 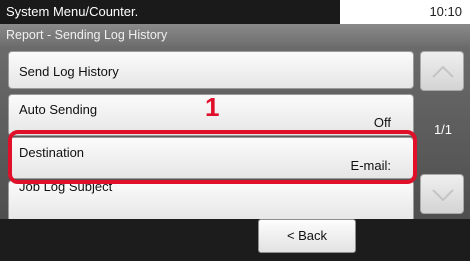 What do you see at coordinates (69, 71) in the screenshot?
I see `list-item-label: Send Log History` at bounding box center [69, 71].